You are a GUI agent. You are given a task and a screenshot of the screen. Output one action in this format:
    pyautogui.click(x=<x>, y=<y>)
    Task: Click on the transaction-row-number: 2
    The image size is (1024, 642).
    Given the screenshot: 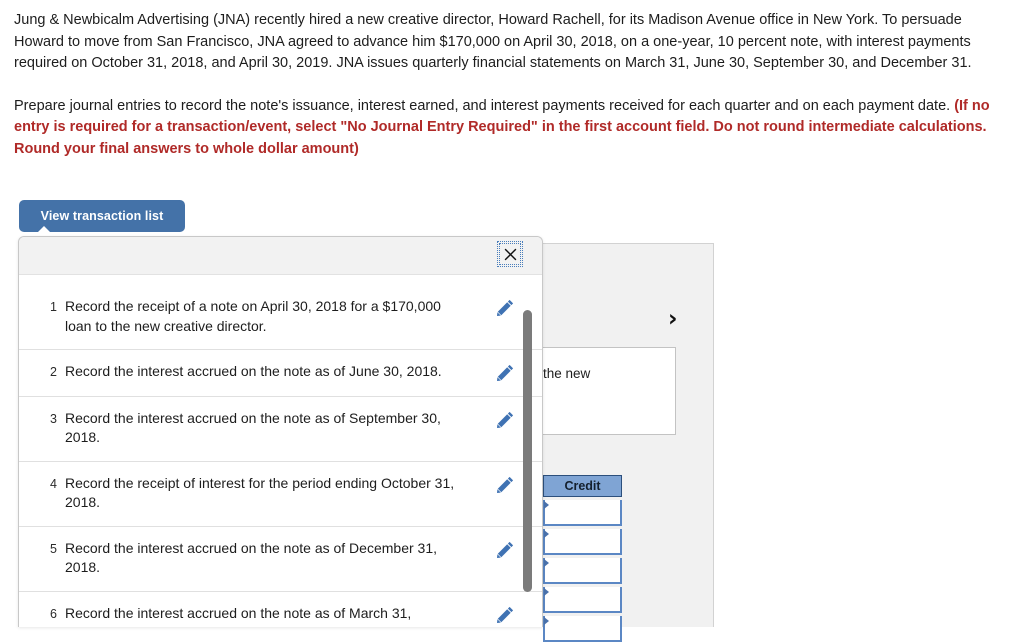 What is the action you would take?
    pyautogui.click(x=53, y=372)
    